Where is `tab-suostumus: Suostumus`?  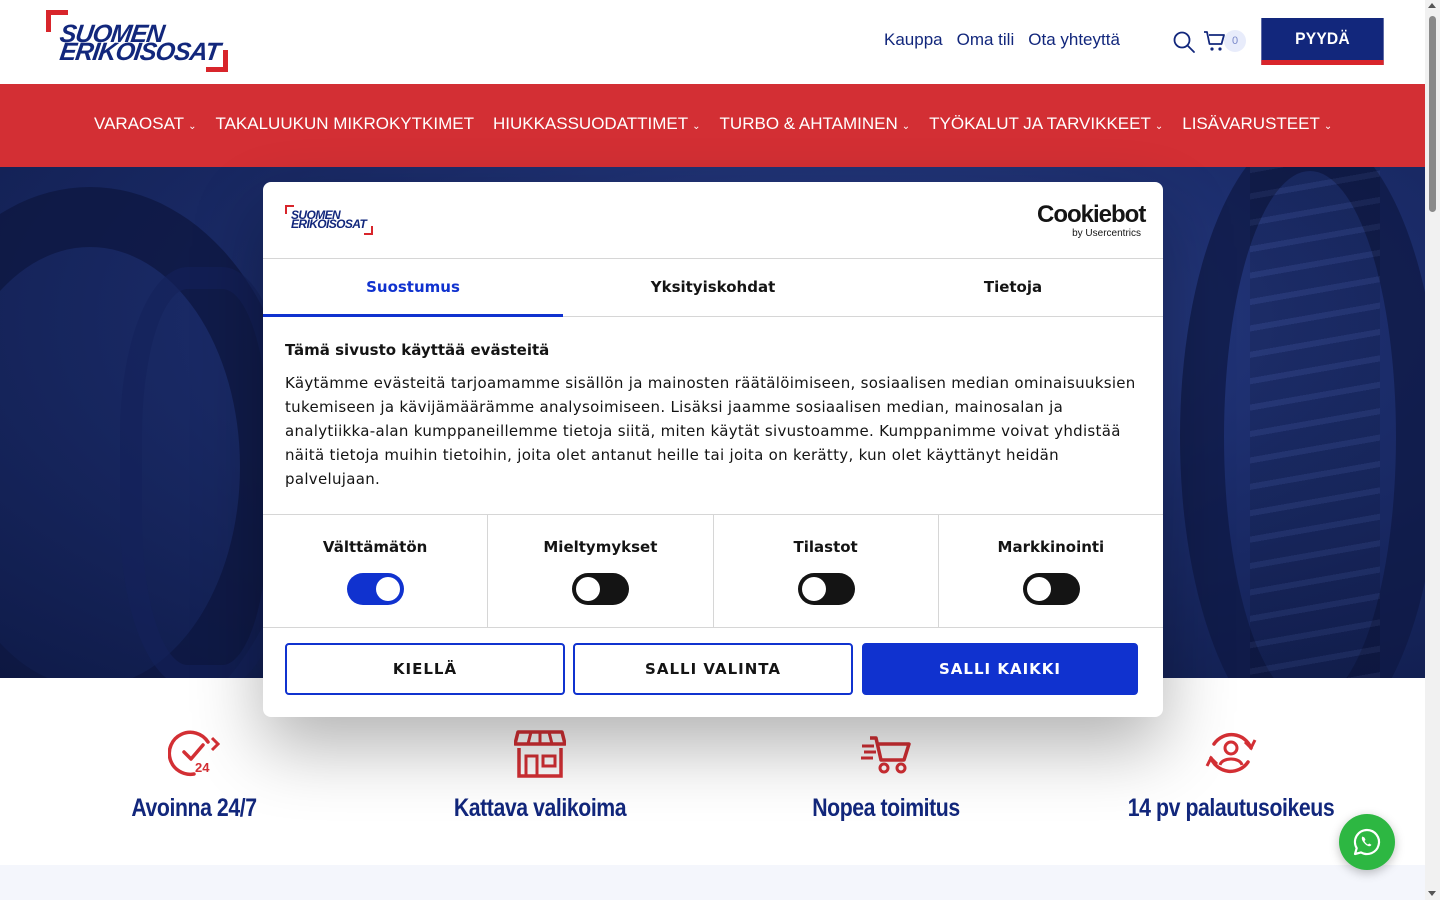
tab-suostumus: Suostumus is located at coordinates (413, 288).